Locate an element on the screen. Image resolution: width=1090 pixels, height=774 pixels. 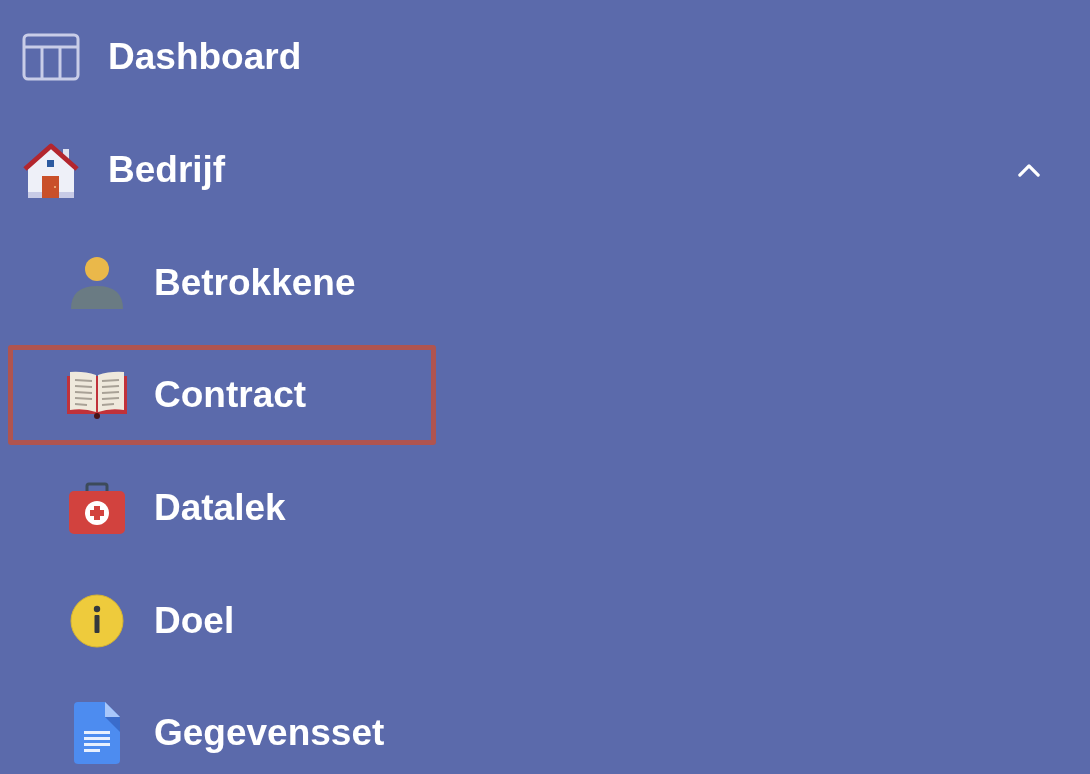
house-icon is located at coordinates (51, 170).